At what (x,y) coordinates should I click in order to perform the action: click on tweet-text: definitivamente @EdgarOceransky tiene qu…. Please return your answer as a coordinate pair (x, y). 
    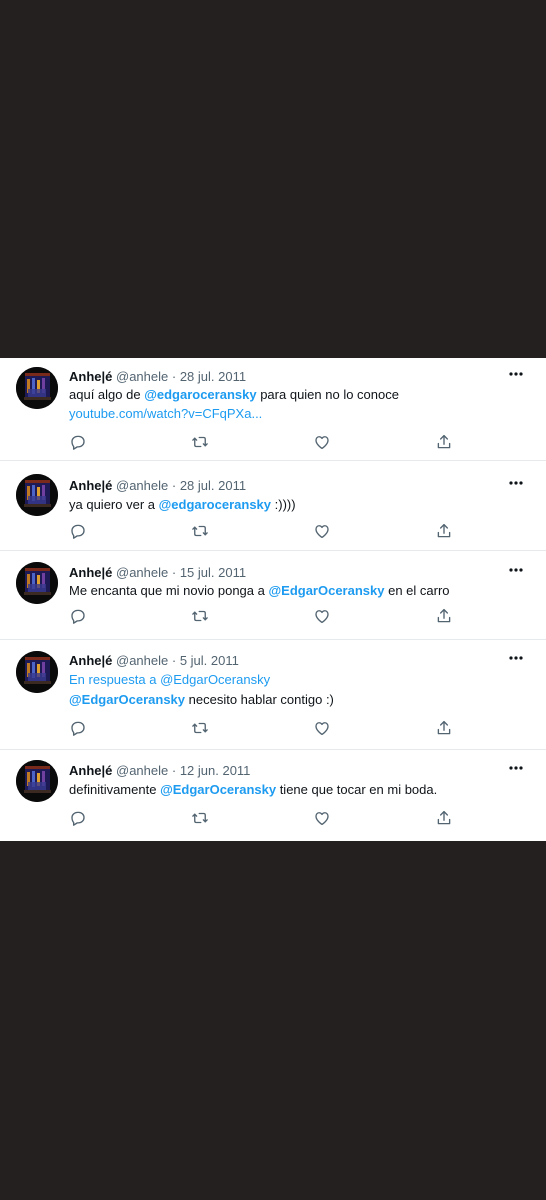
    Looking at the image, I should click on (297, 789).